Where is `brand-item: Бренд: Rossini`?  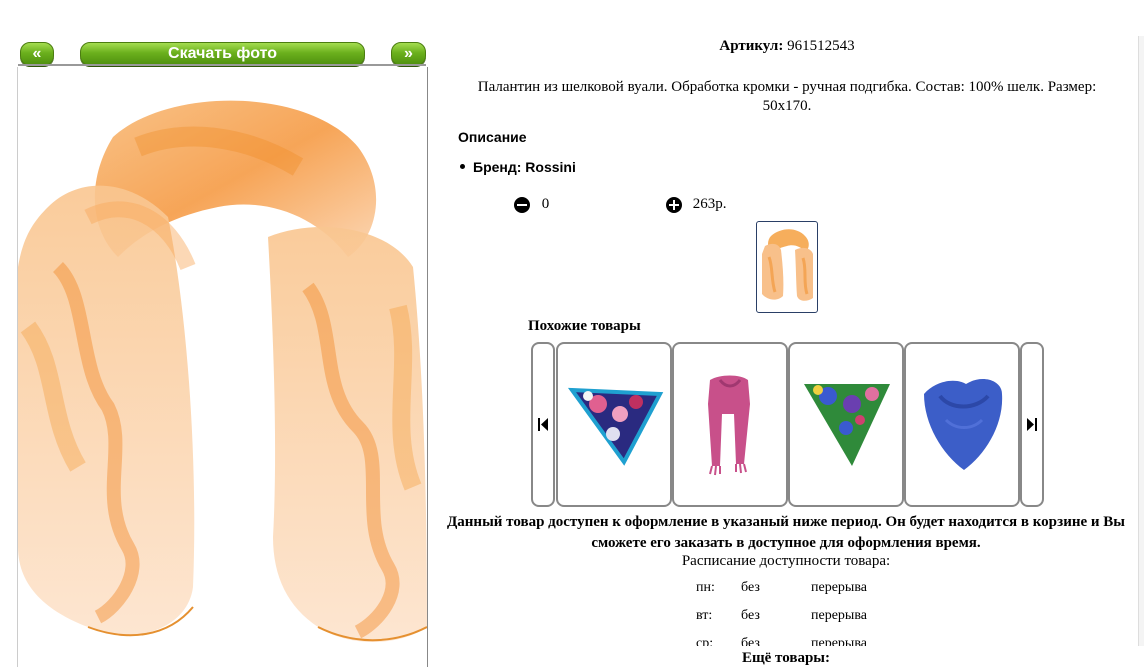 brand-item: Бренд: Rossini is located at coordinates (518, 167).